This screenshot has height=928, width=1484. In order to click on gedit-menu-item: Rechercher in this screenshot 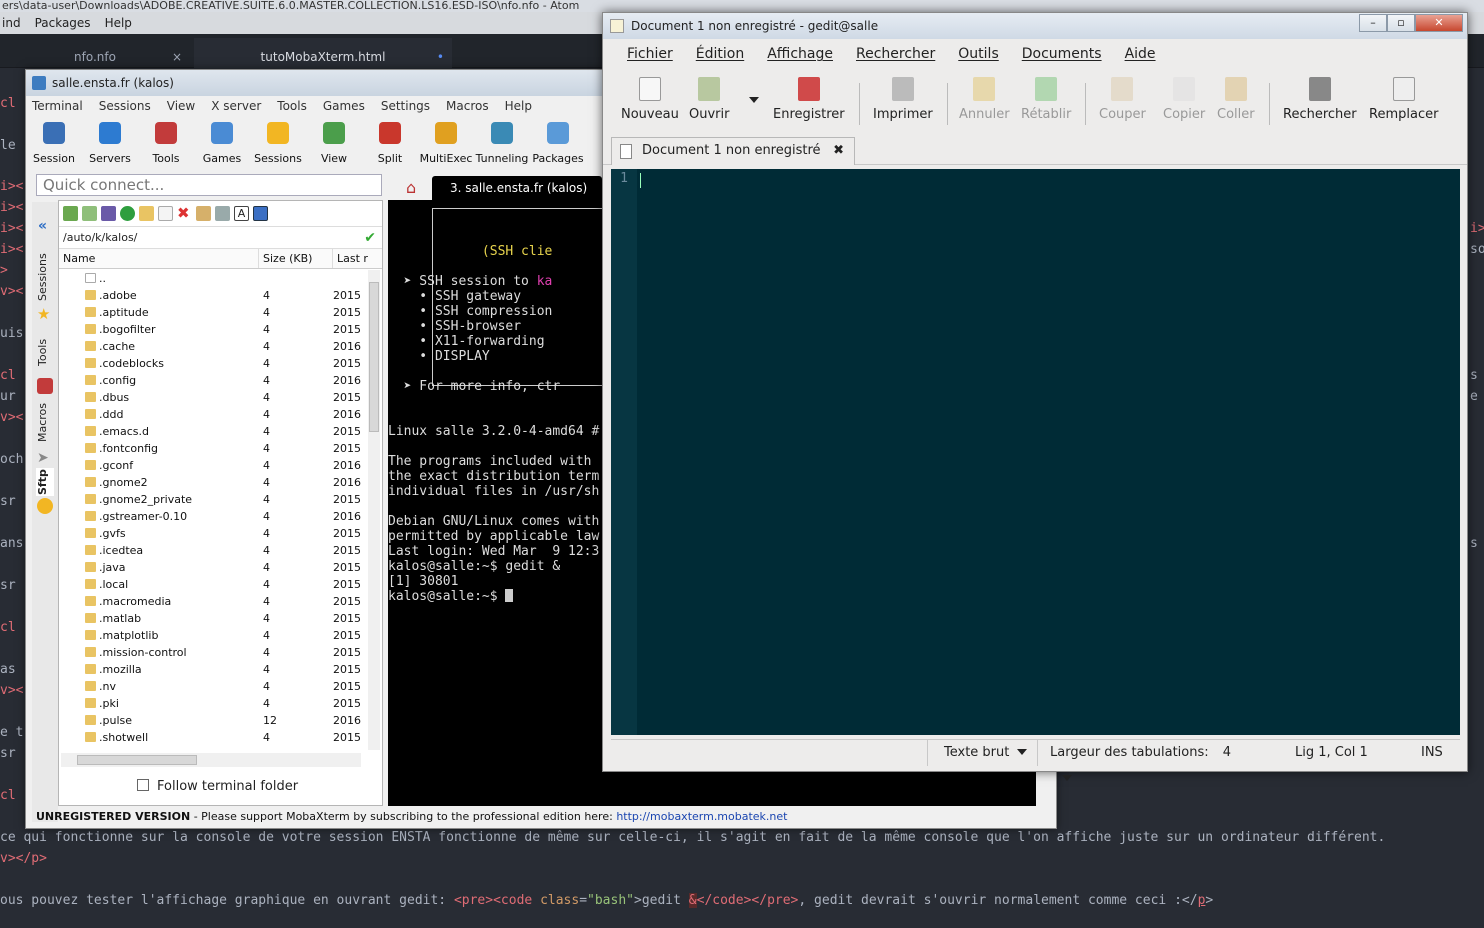, I will do `click(895, 54)`.